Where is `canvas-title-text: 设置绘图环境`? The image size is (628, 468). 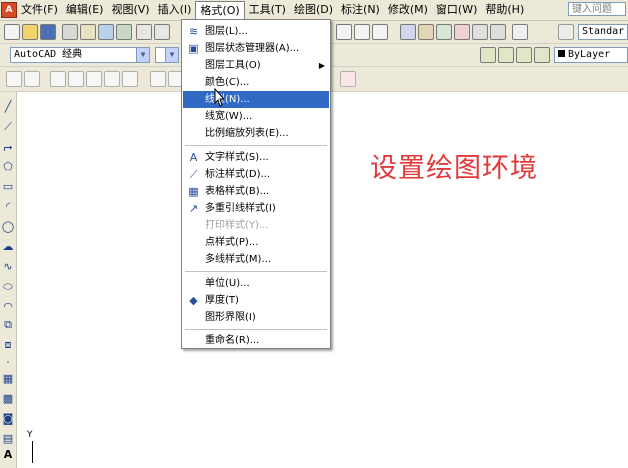
canvas-title-text: 设置绘图环境 is located at coordinates (454, 168).